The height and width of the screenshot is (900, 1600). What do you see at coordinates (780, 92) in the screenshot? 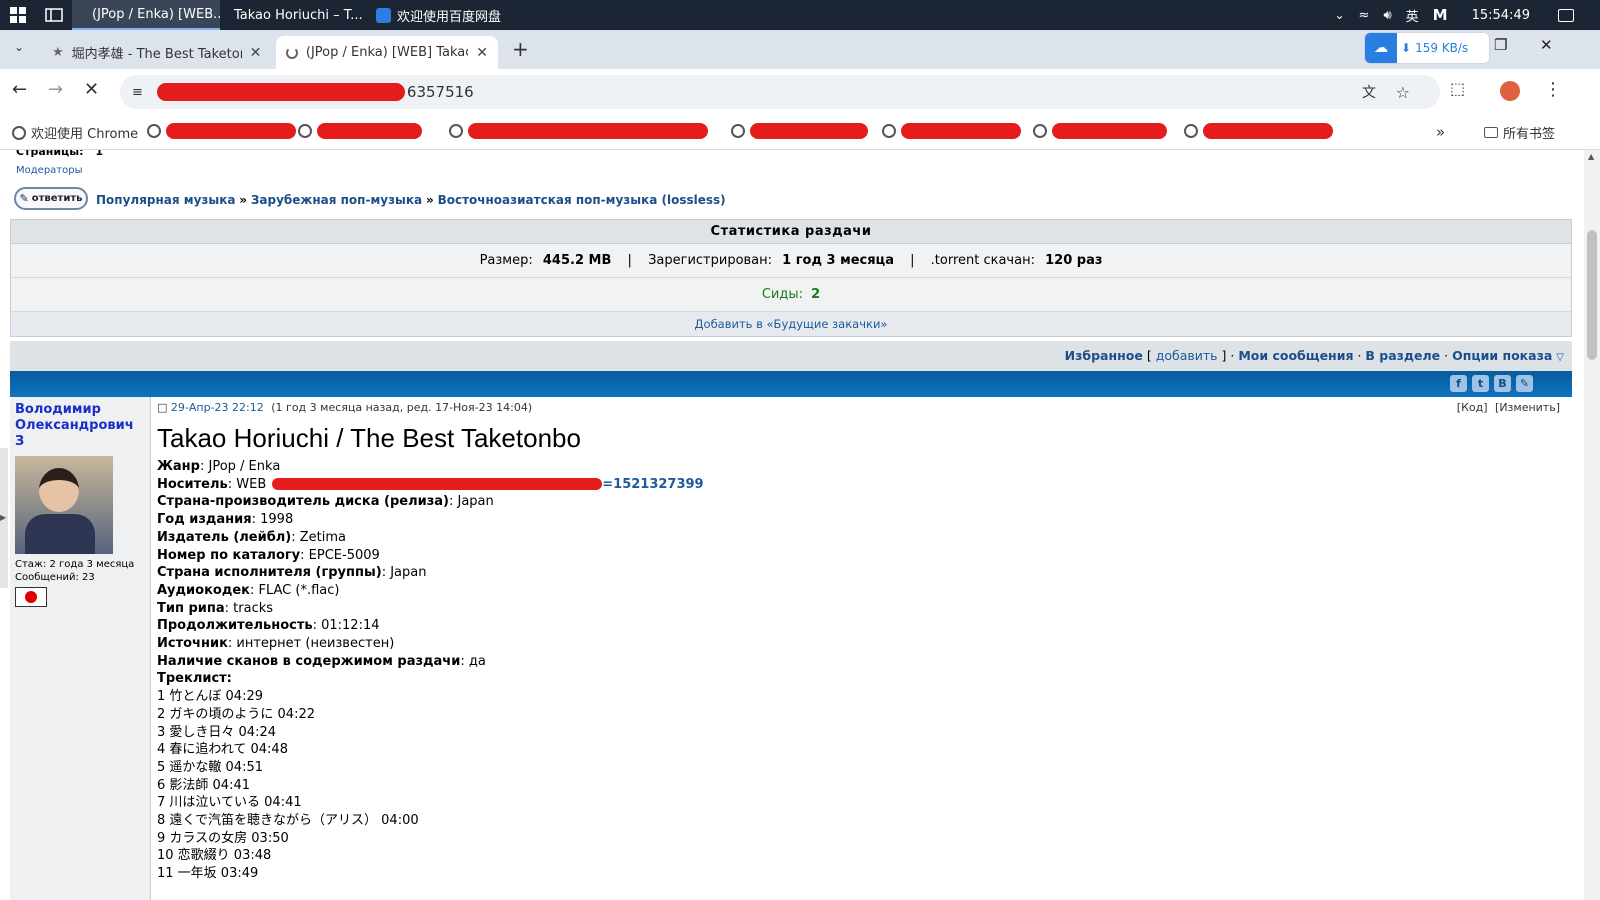
I see `address-bar: ≡ 6357516 文 ☆` at bounding box center [780, 92].